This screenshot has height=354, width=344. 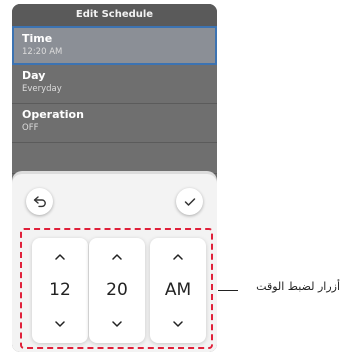 What do you see at coordinates (114, 84) in the screenshot?
I see `menu-item-day: Day Everyday` at bounding box center [114, 84].